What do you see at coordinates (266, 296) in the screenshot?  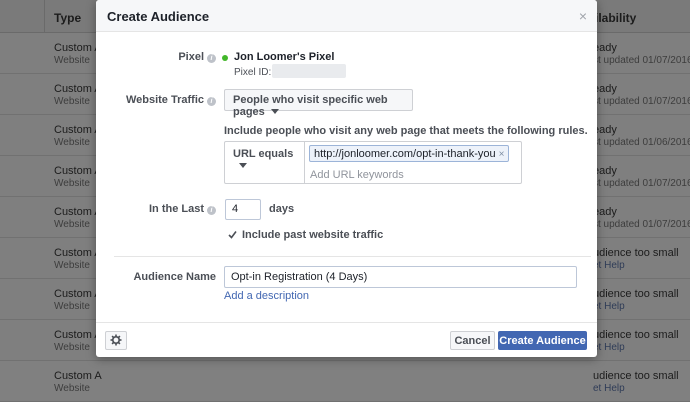 I see `add-description-link: Add a description` at bounding box center [266, 296].